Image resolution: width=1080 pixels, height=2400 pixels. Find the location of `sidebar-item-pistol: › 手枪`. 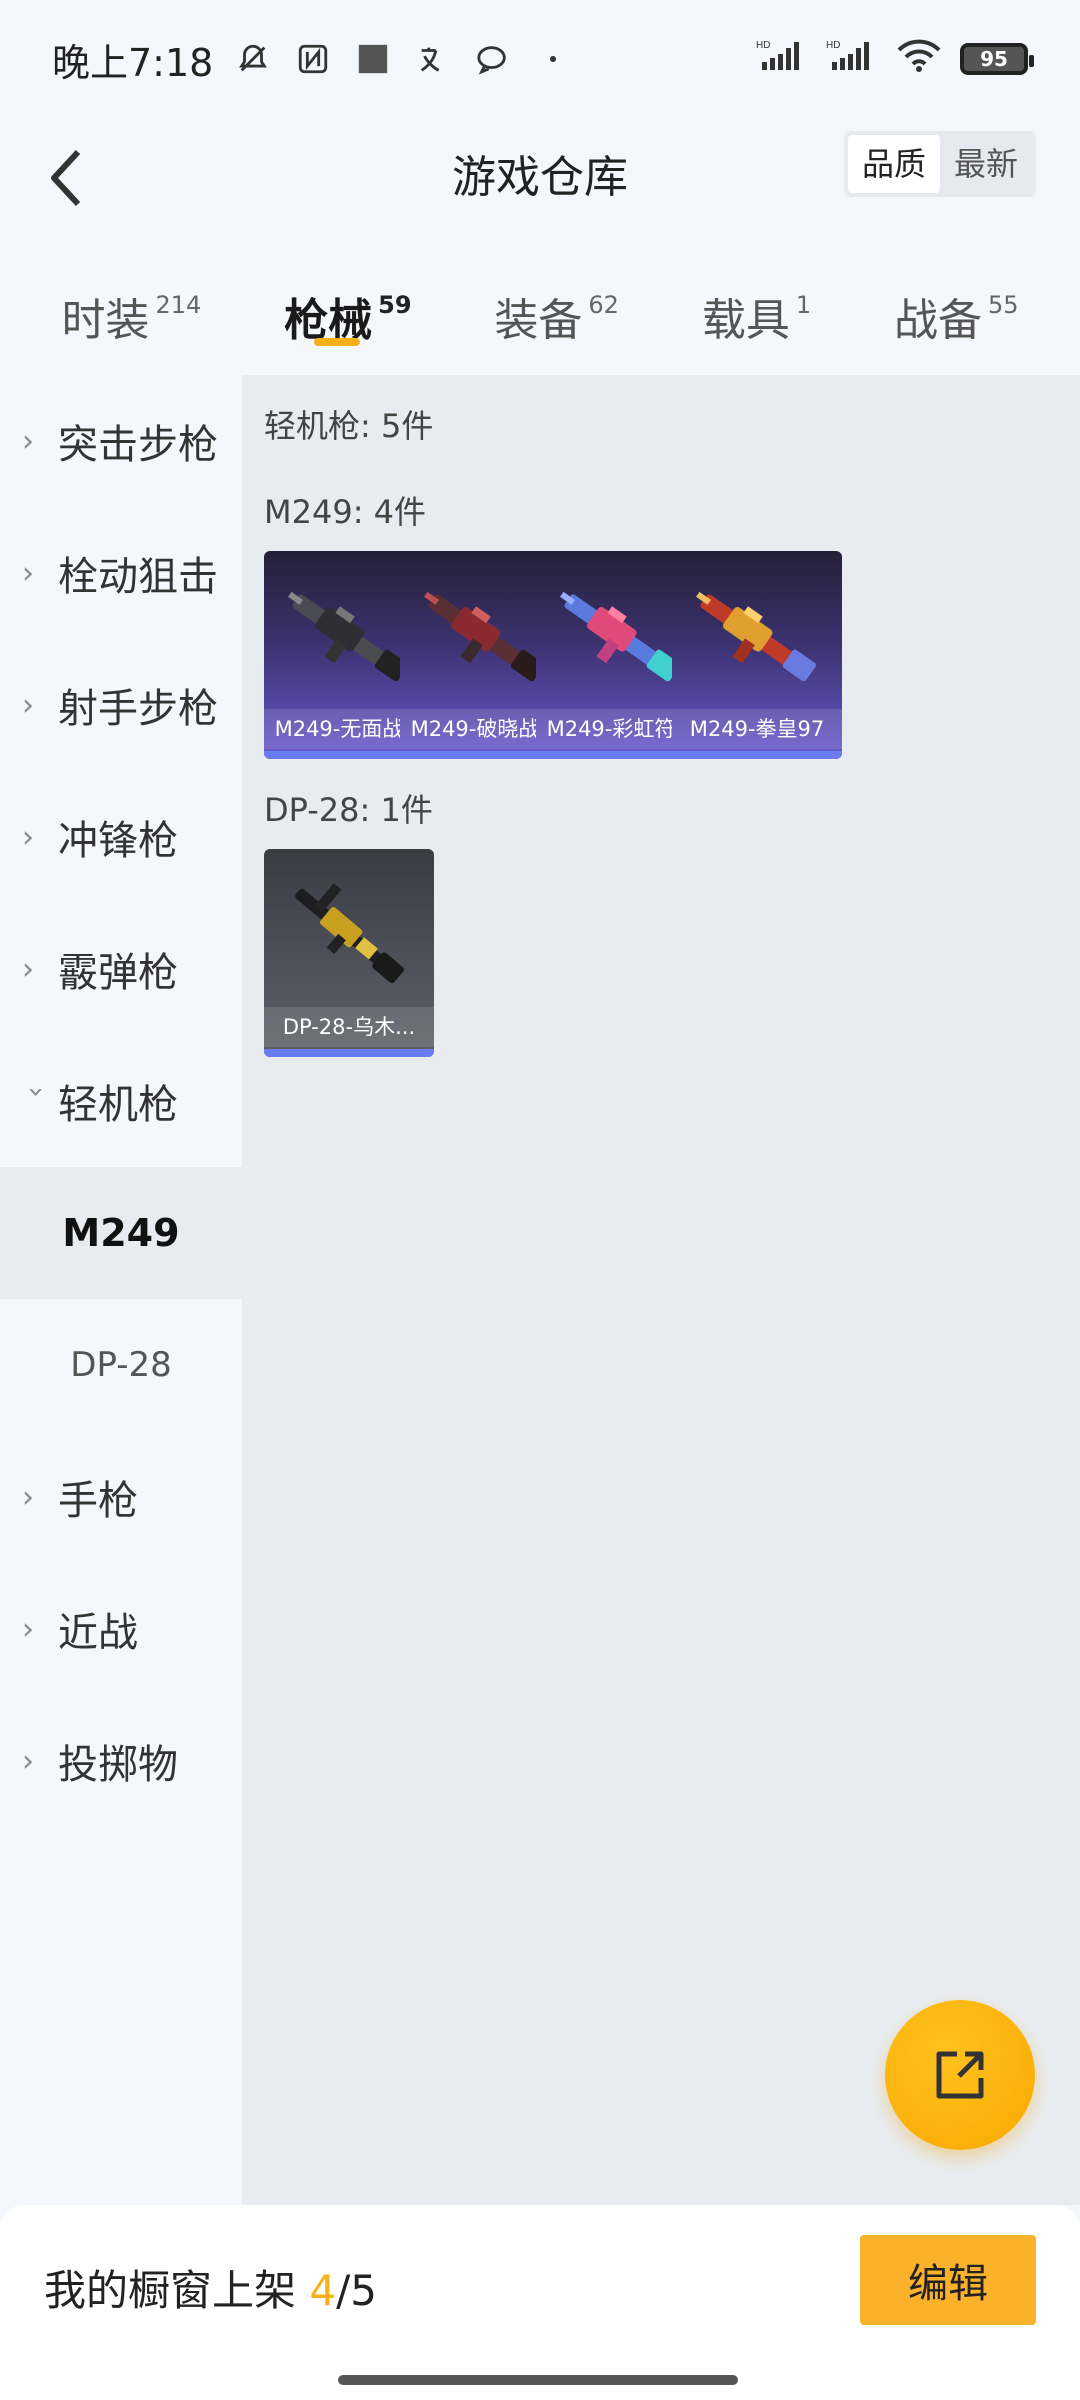

sidebar-item-pistol: › 手枪 is located at coordinates (121, 1497).